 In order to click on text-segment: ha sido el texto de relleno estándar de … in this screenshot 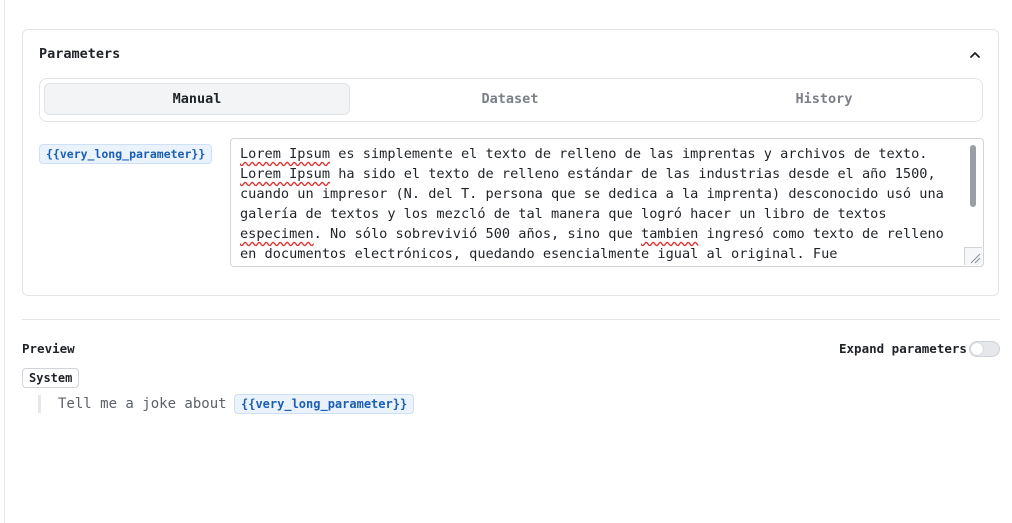, I will do `click(596, 194)`.